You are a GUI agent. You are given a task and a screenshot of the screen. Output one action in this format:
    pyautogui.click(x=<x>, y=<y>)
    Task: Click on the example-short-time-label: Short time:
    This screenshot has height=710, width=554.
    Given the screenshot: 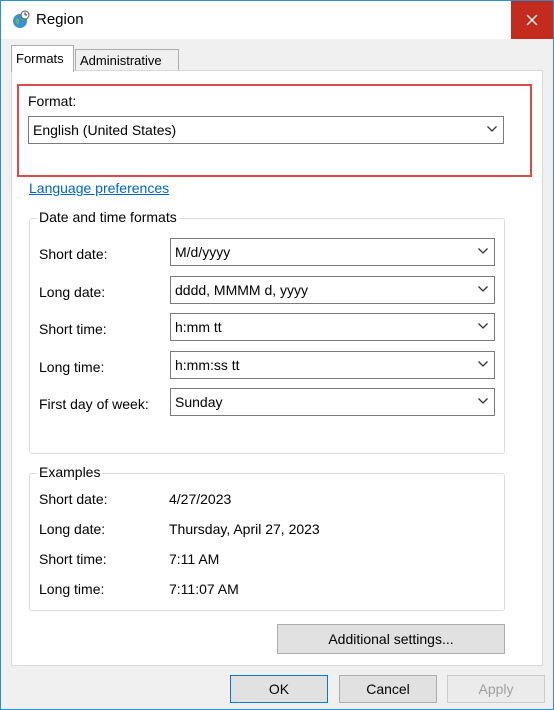 What is the action you would take?
    pyautogui.click(x=73, y=559)
    